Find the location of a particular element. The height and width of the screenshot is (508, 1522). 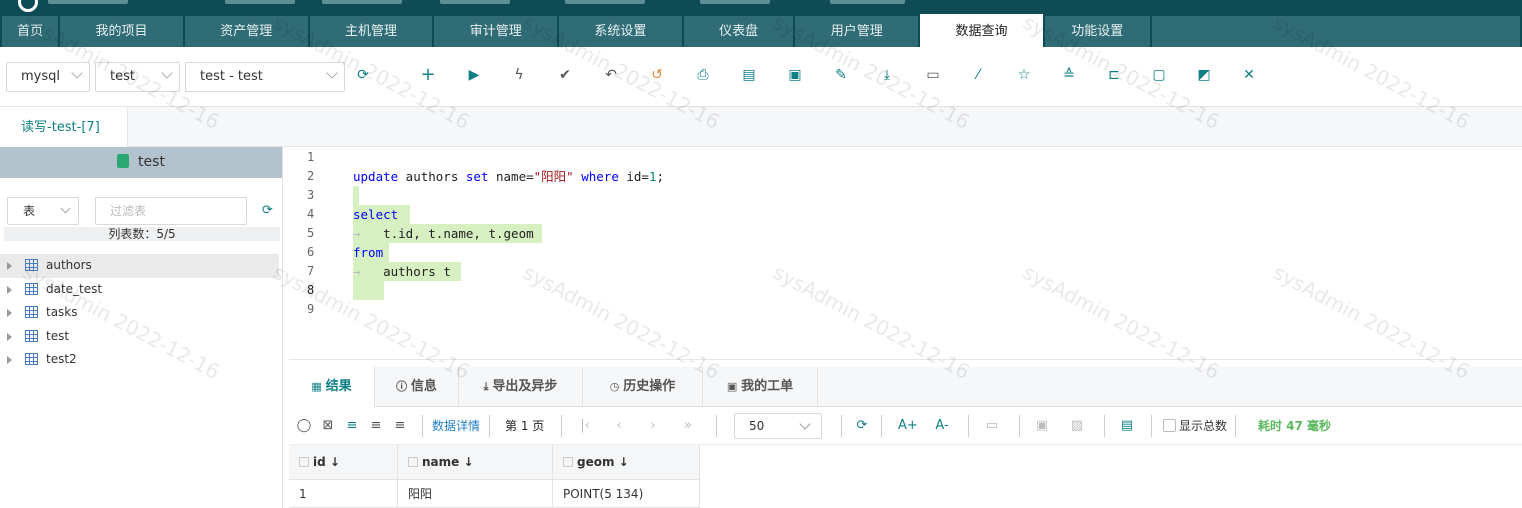

tab-hosts: 主机管理 is located at coordinates (371, 31).